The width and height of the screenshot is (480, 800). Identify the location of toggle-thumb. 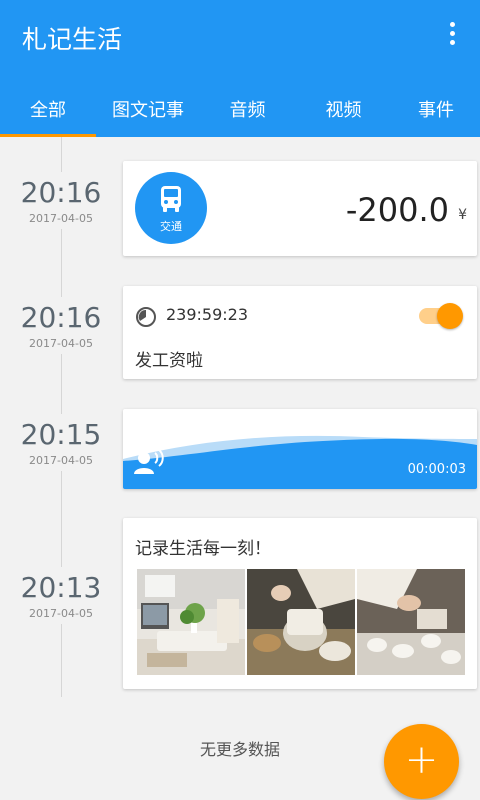
(450, 316).